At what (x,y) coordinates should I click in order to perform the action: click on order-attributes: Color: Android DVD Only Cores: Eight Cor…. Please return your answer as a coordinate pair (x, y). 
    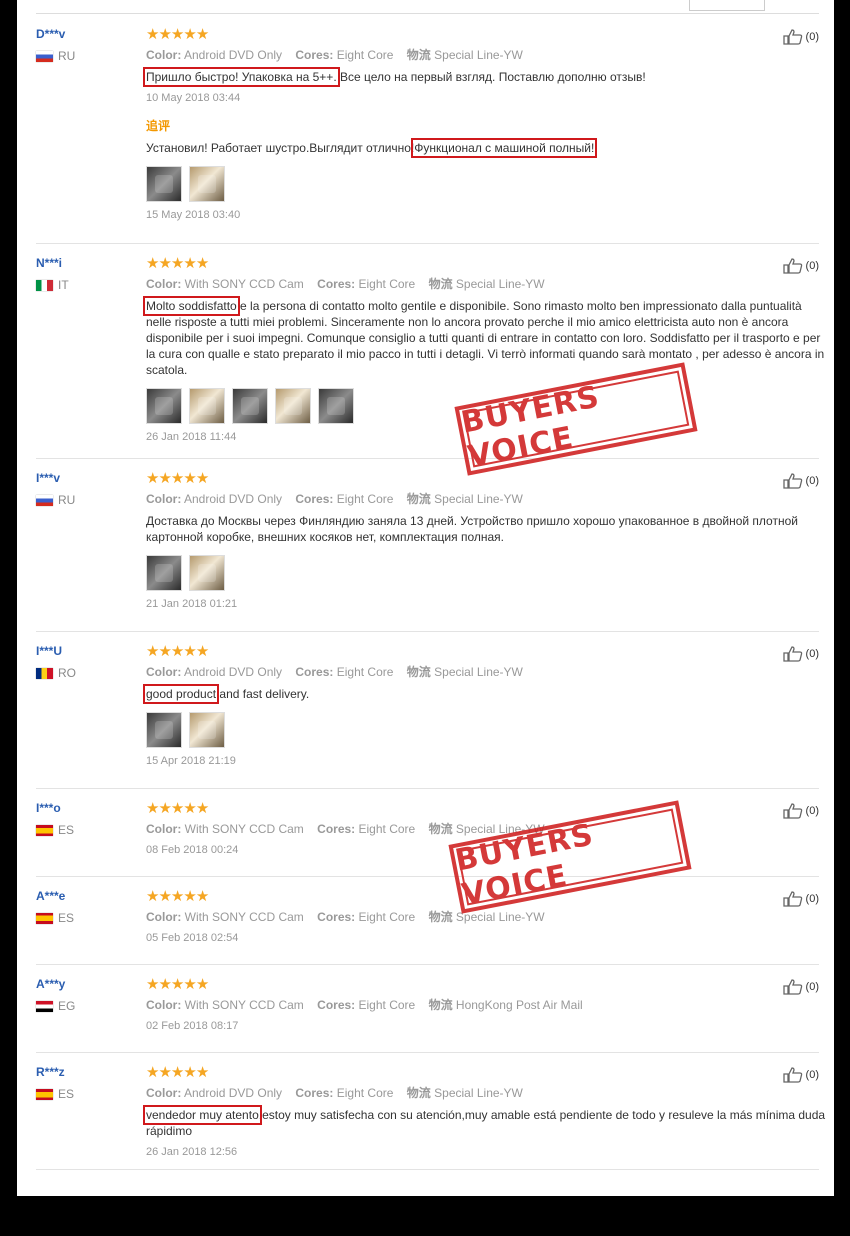
    Looking at the image, I should click on (486, 1093).